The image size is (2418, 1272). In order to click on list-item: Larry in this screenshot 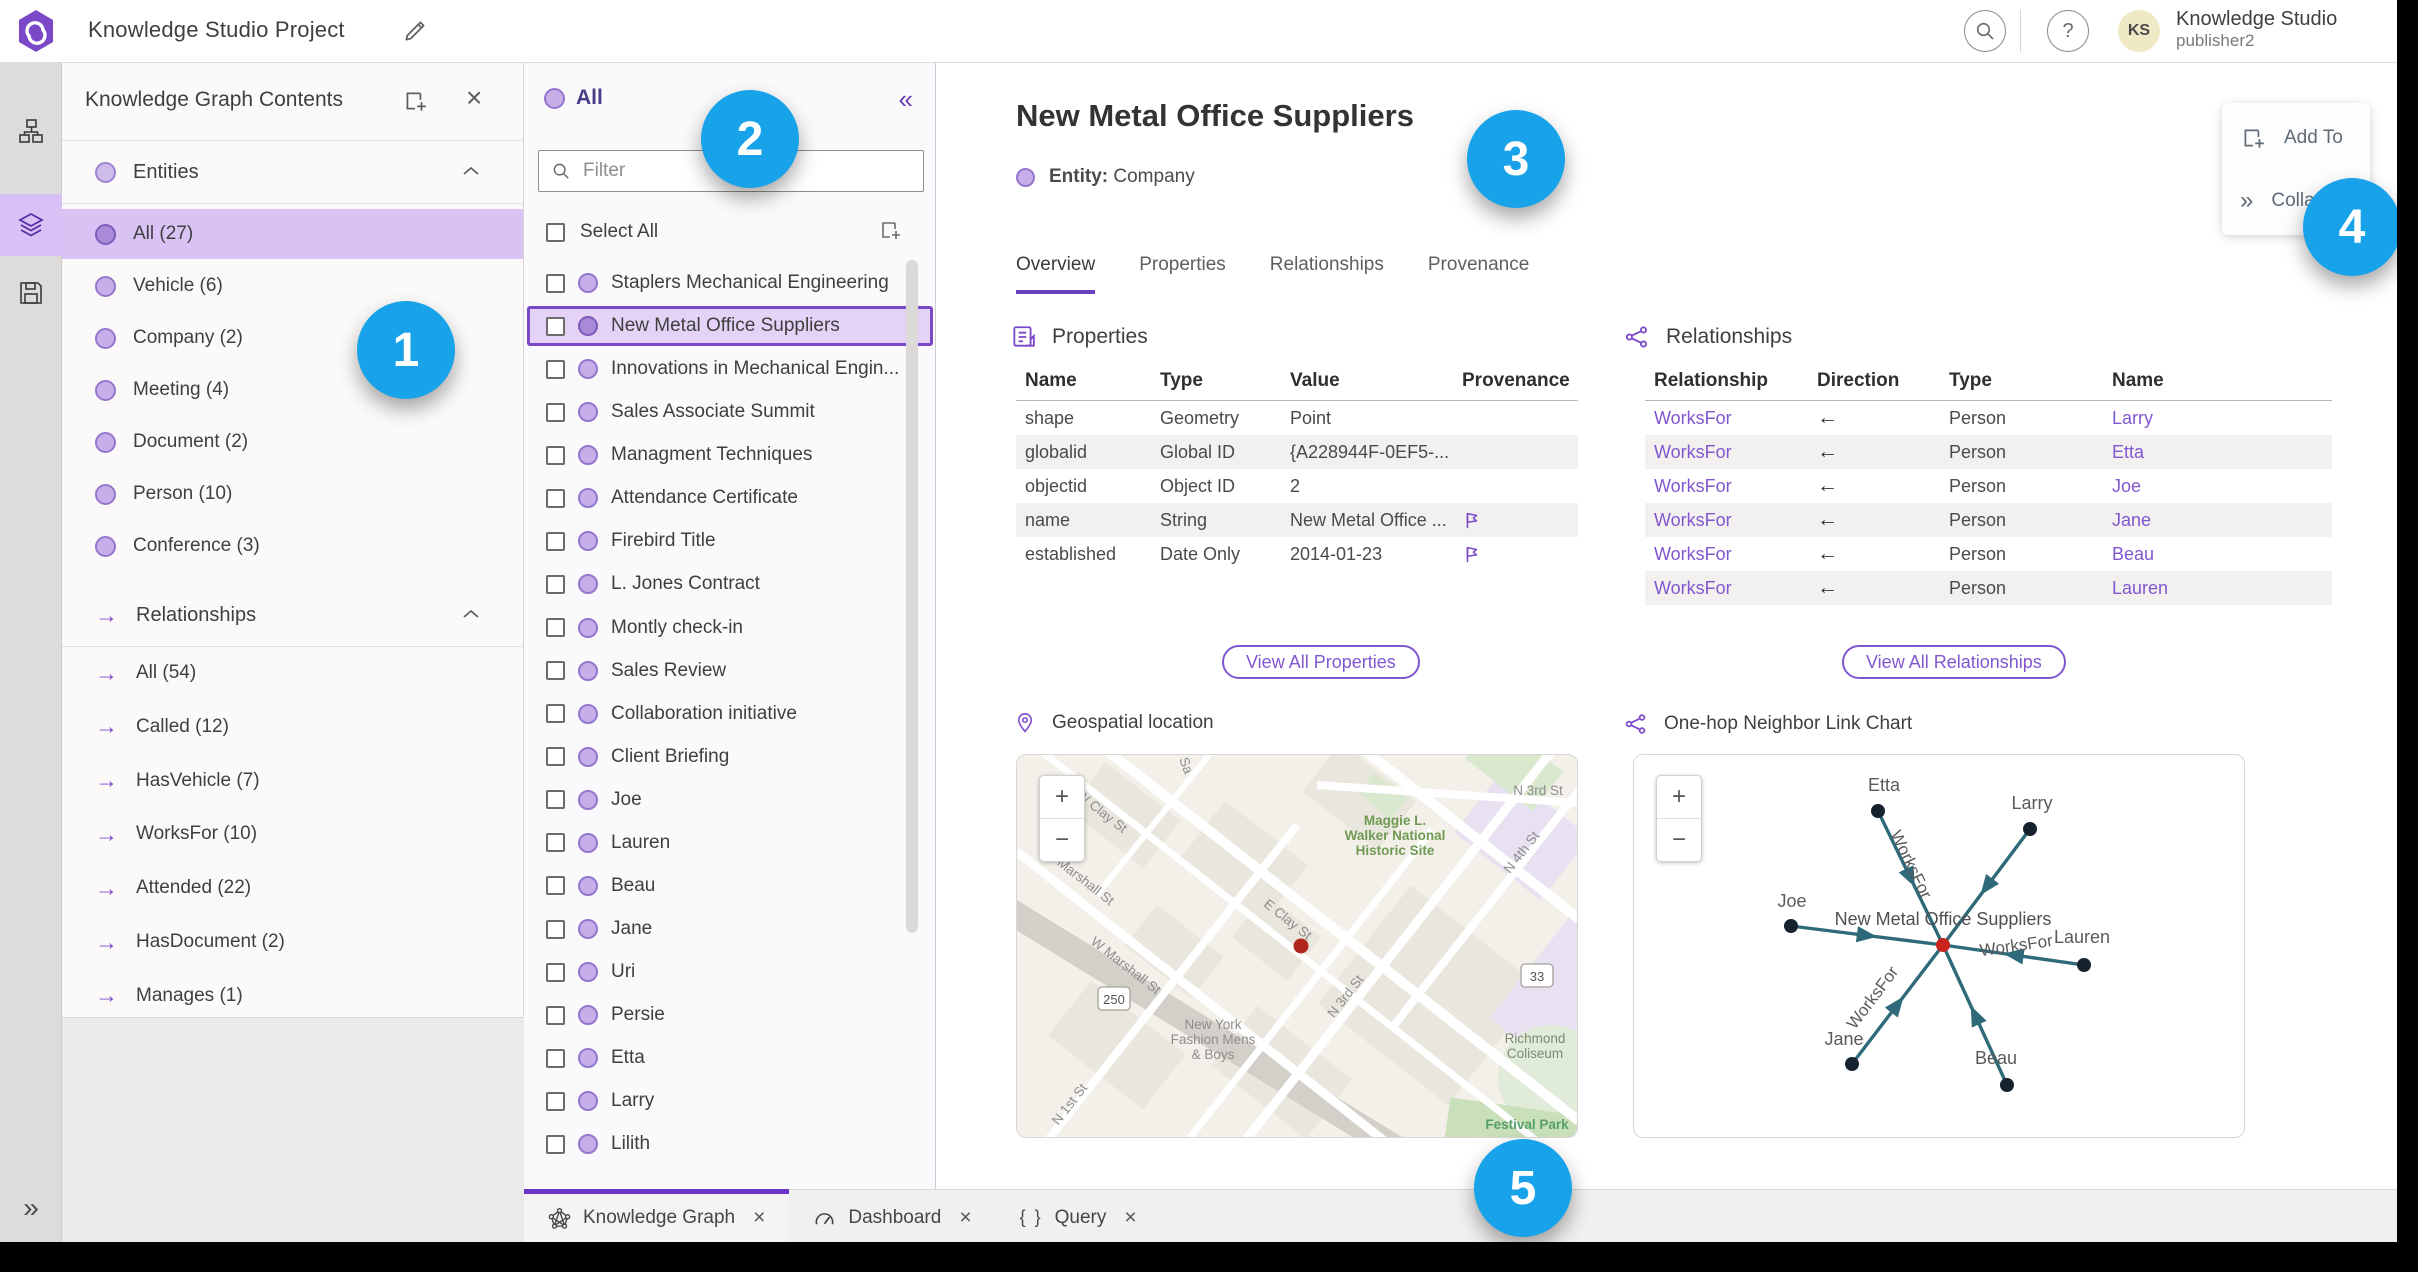, I will do `click(730, 1101)`.